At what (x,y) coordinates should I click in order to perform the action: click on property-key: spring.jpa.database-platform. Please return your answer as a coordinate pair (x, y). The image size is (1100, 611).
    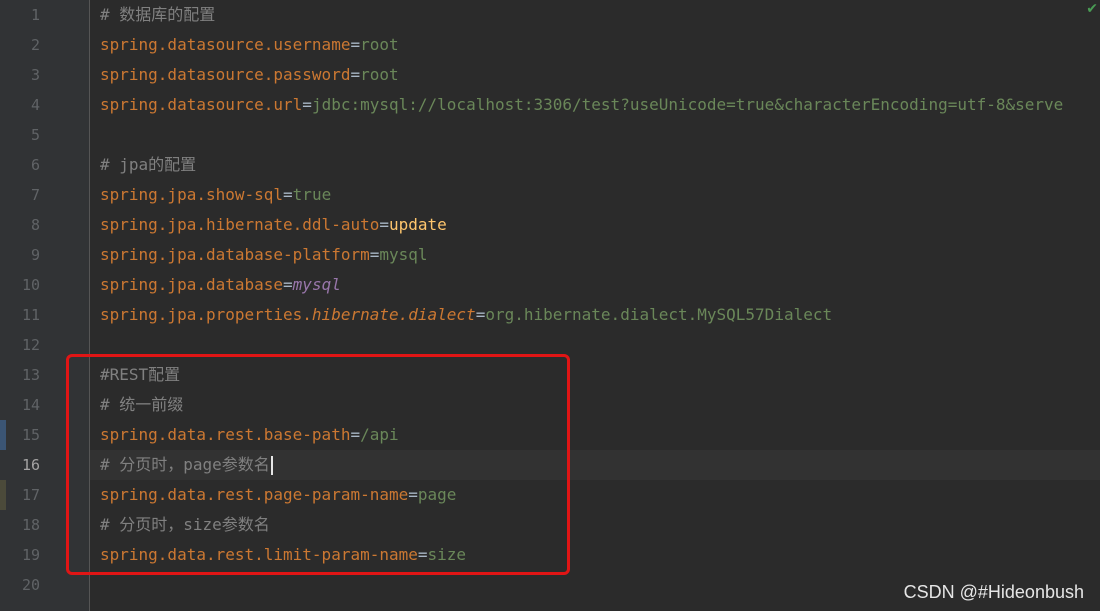
    Looking at the image, I should click on (235, 254).